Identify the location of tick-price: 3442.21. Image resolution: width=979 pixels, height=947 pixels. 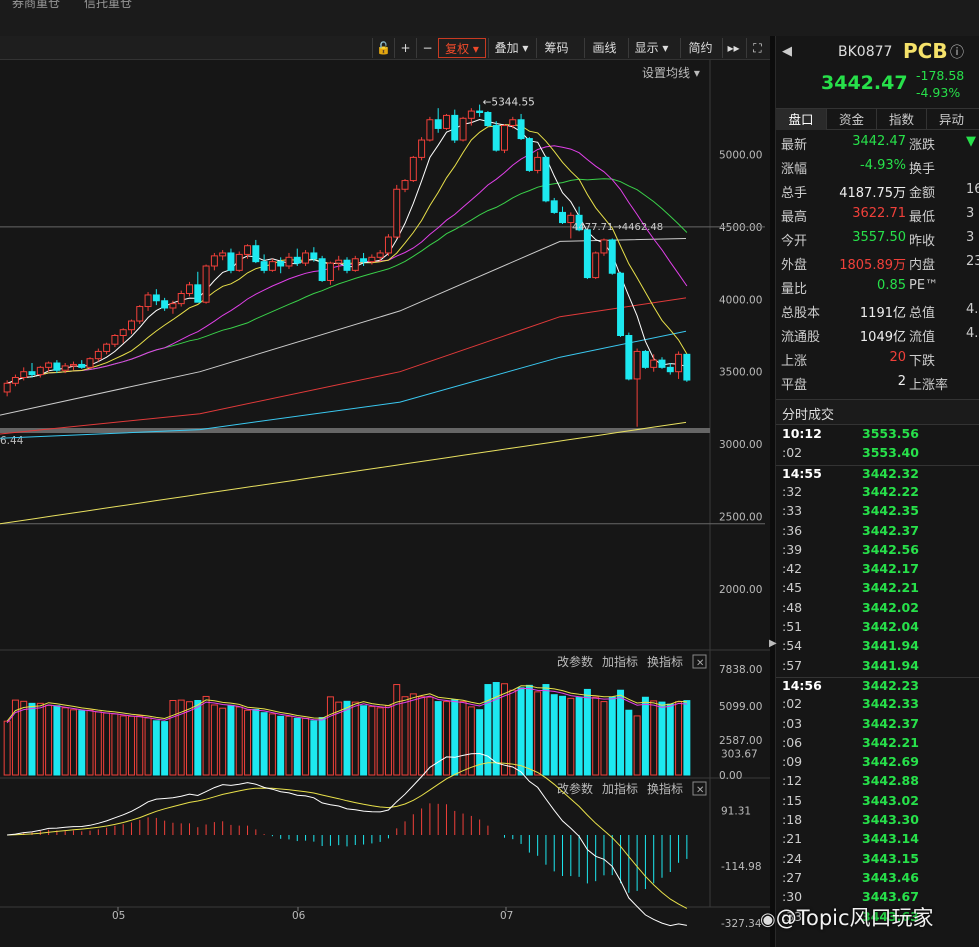
(890, 742).